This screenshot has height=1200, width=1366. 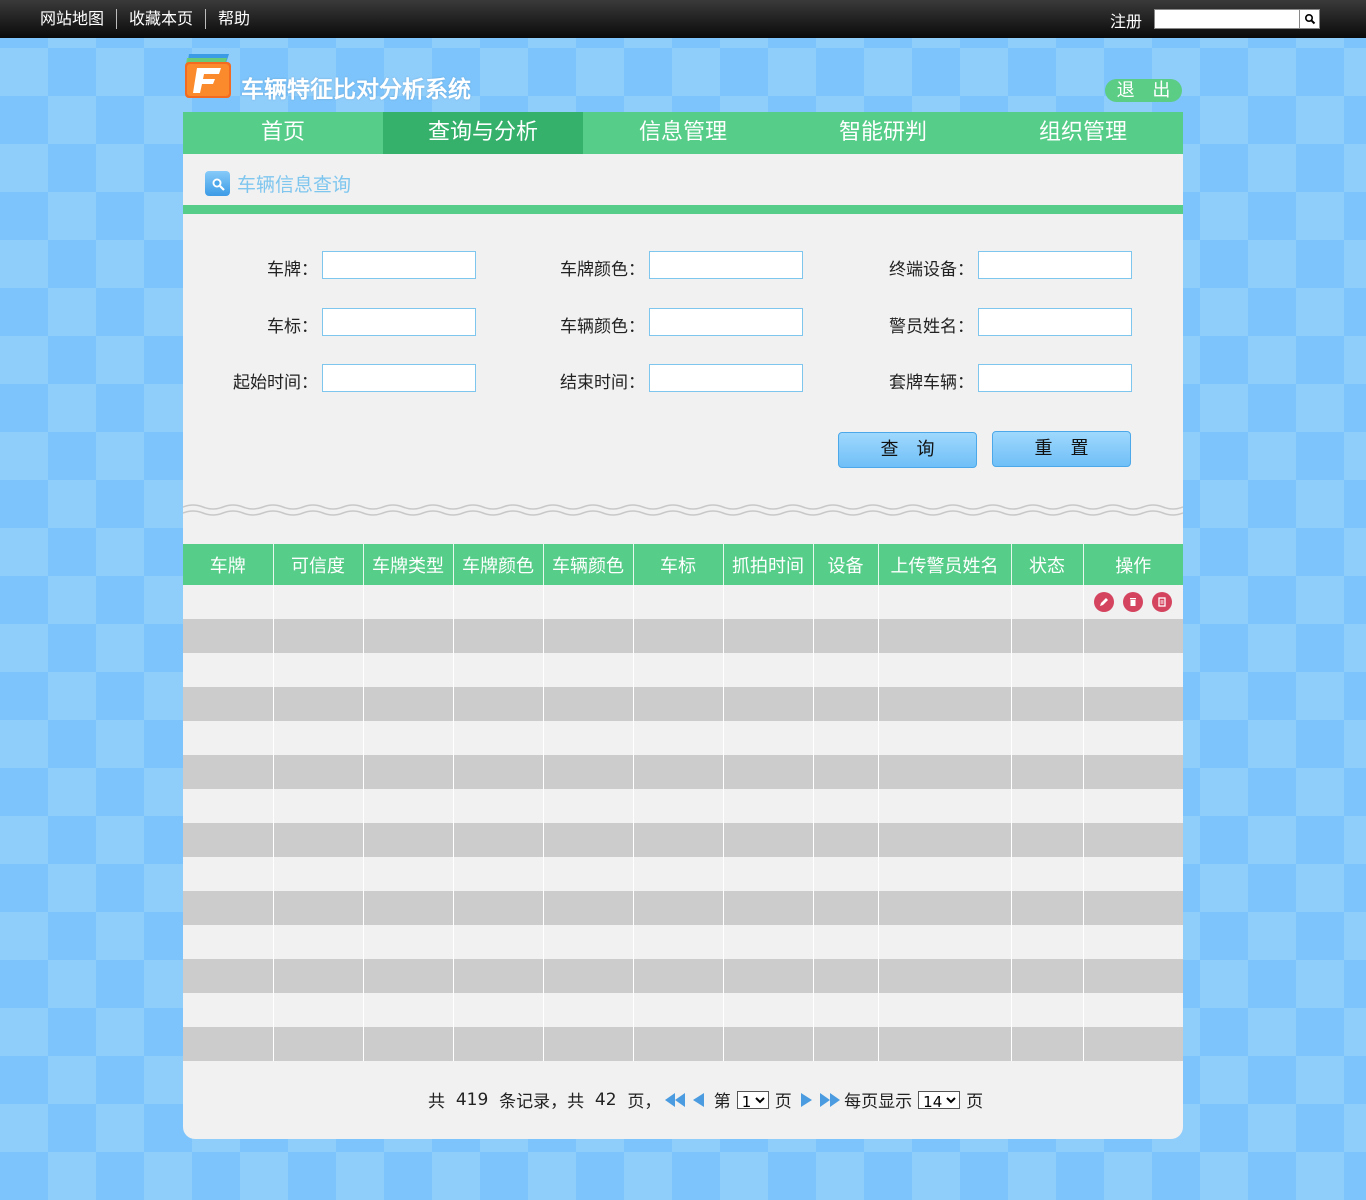 I want to click on col-capture-time: 抓拍时间, so click(x=768, y=564).